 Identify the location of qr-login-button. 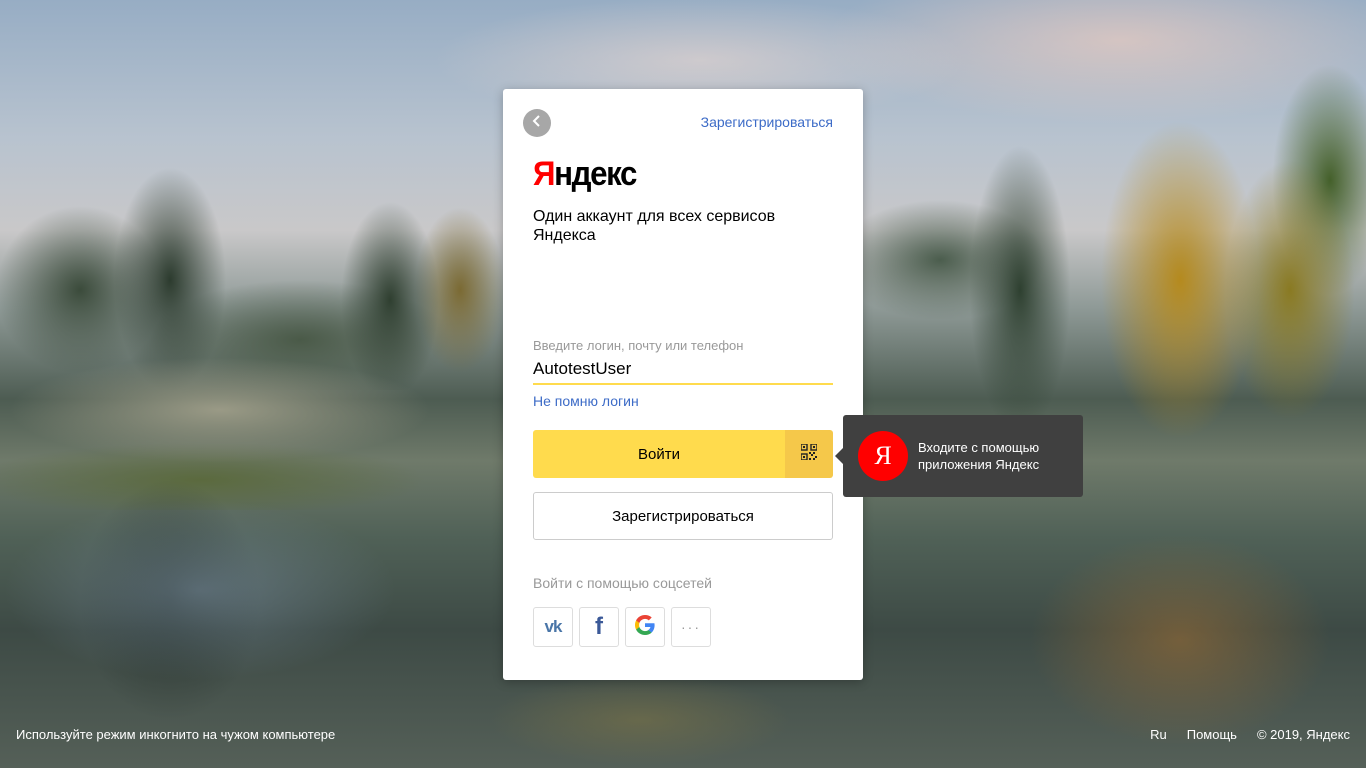
(809, 454).